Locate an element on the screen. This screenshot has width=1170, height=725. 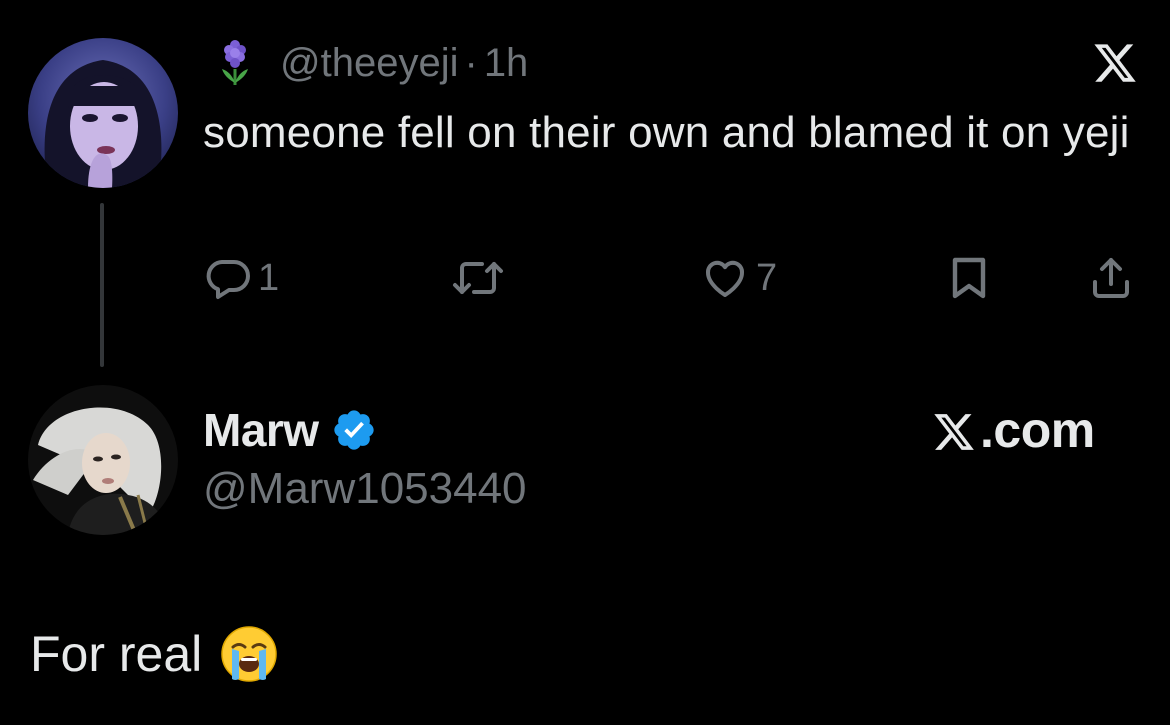
quoted-author-avatar is located at coordinates (103, 113).